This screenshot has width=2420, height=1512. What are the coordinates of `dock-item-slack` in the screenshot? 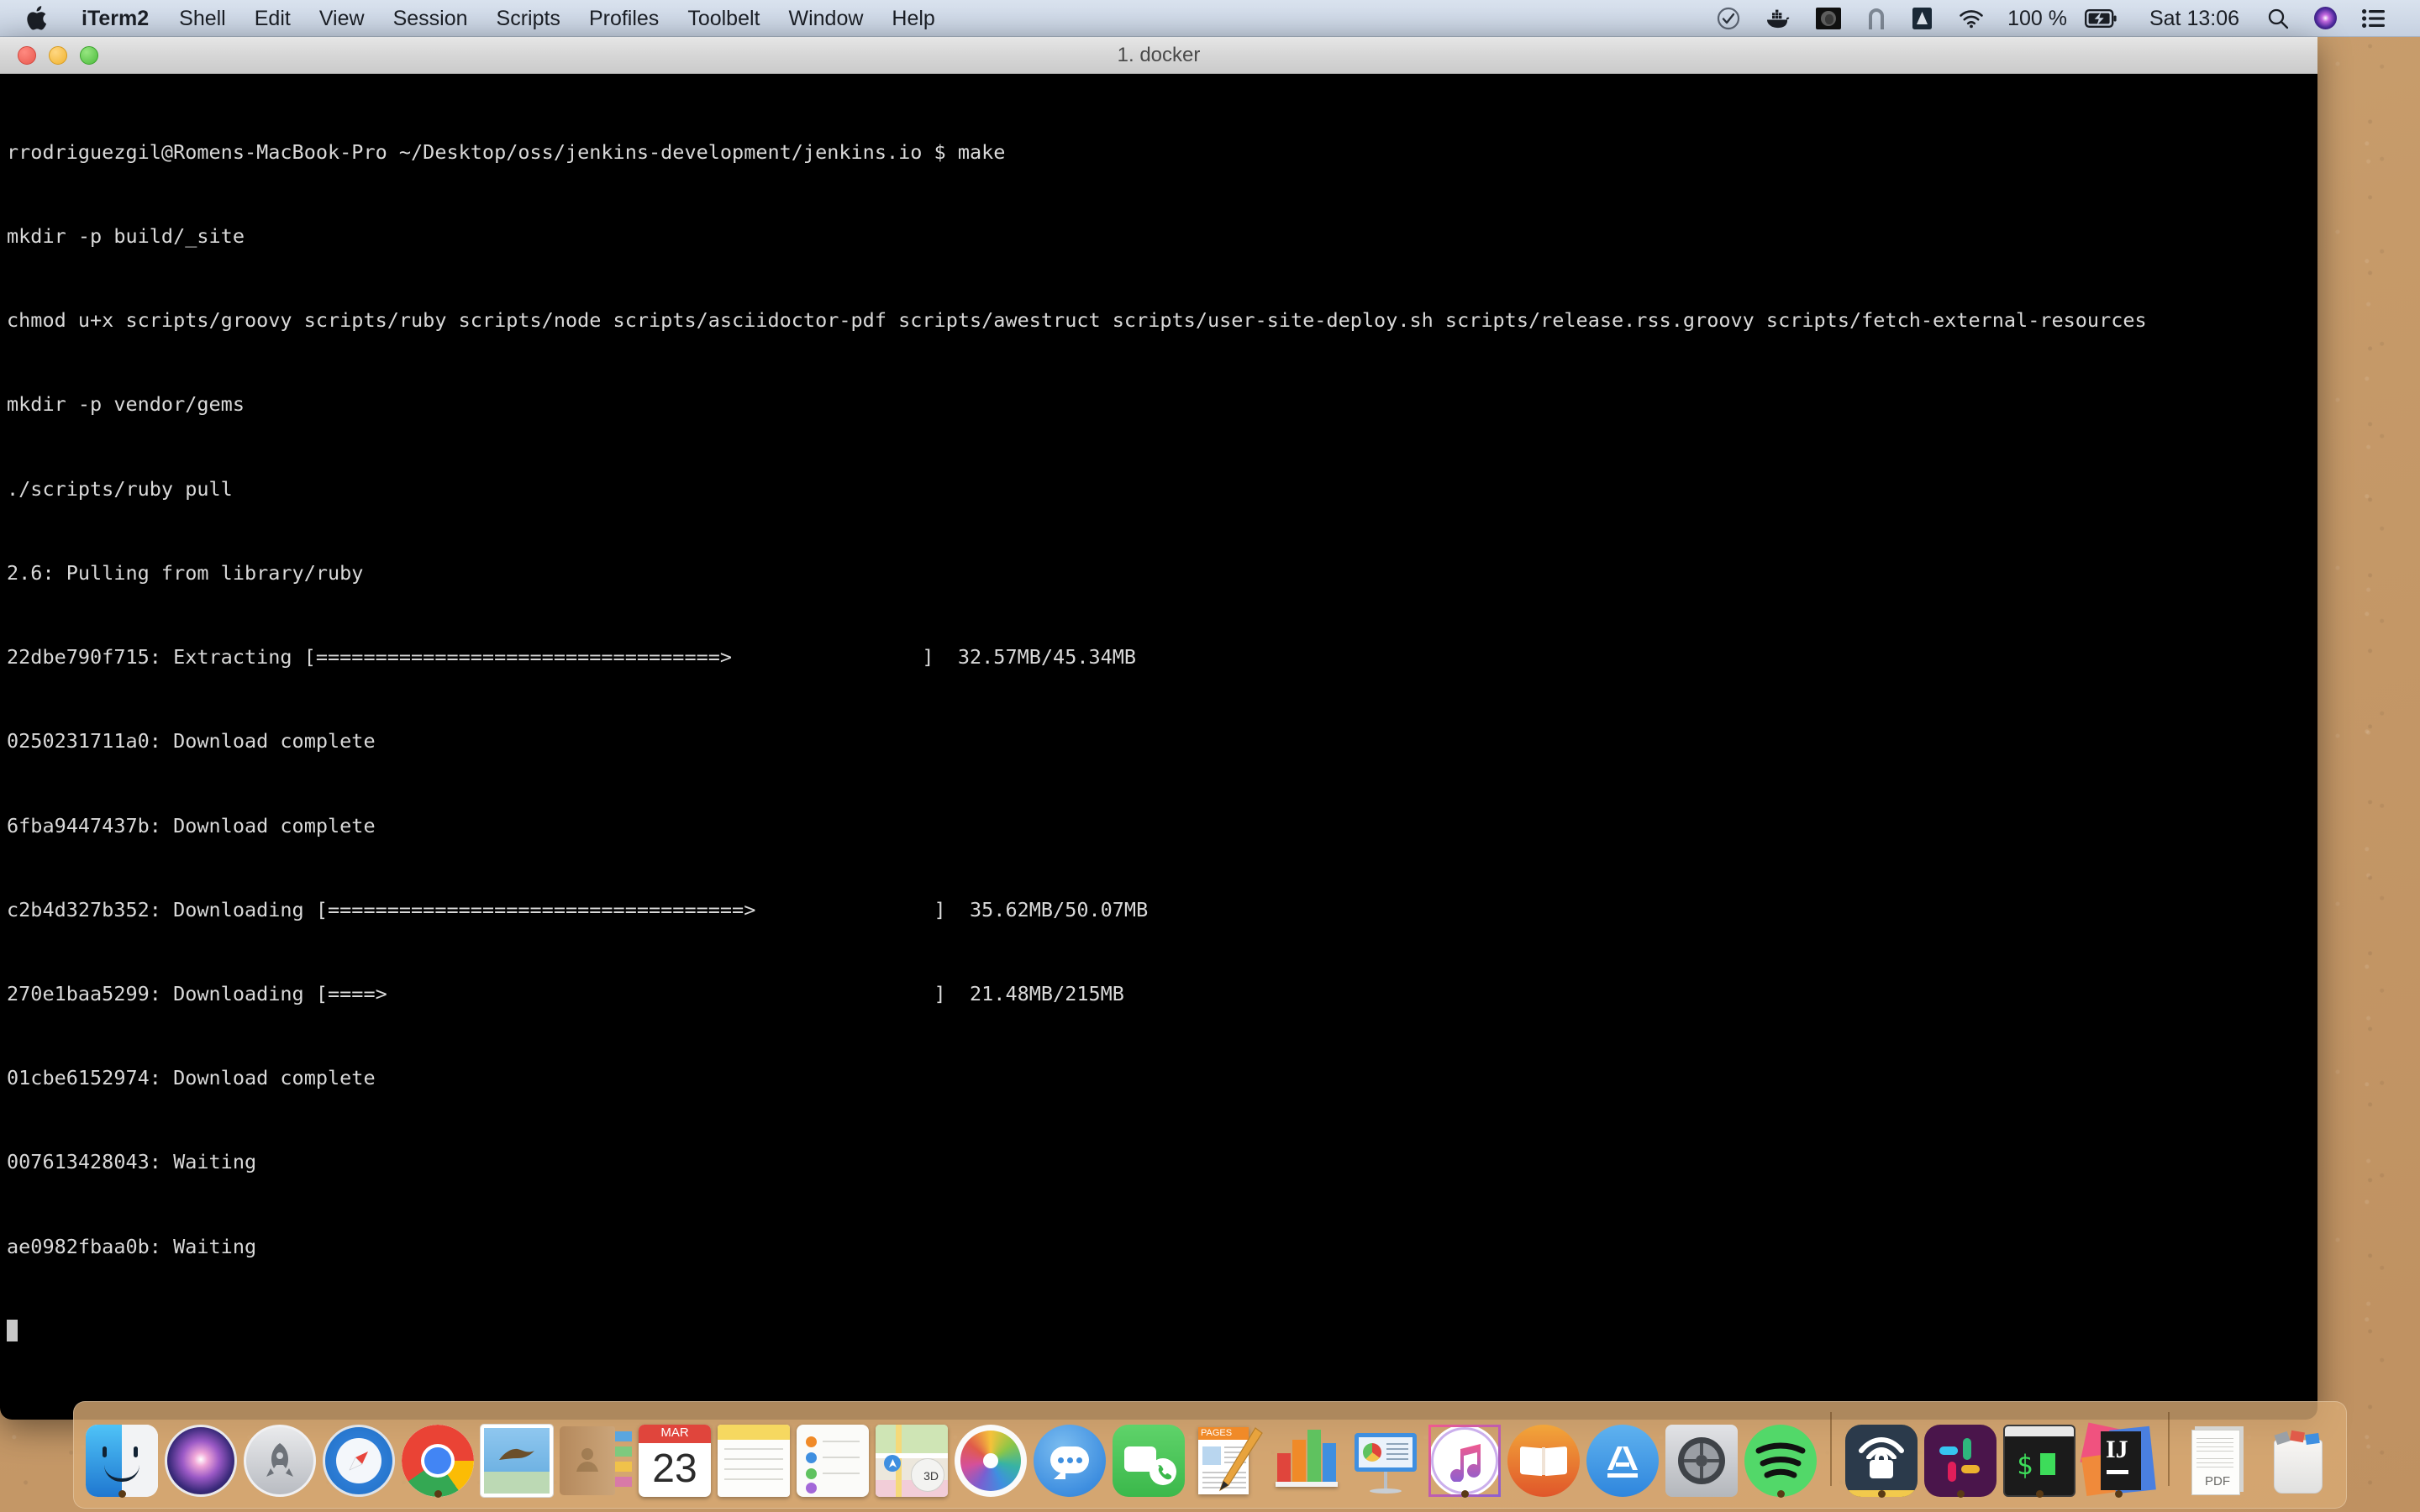 It's located at (1961, 1451).